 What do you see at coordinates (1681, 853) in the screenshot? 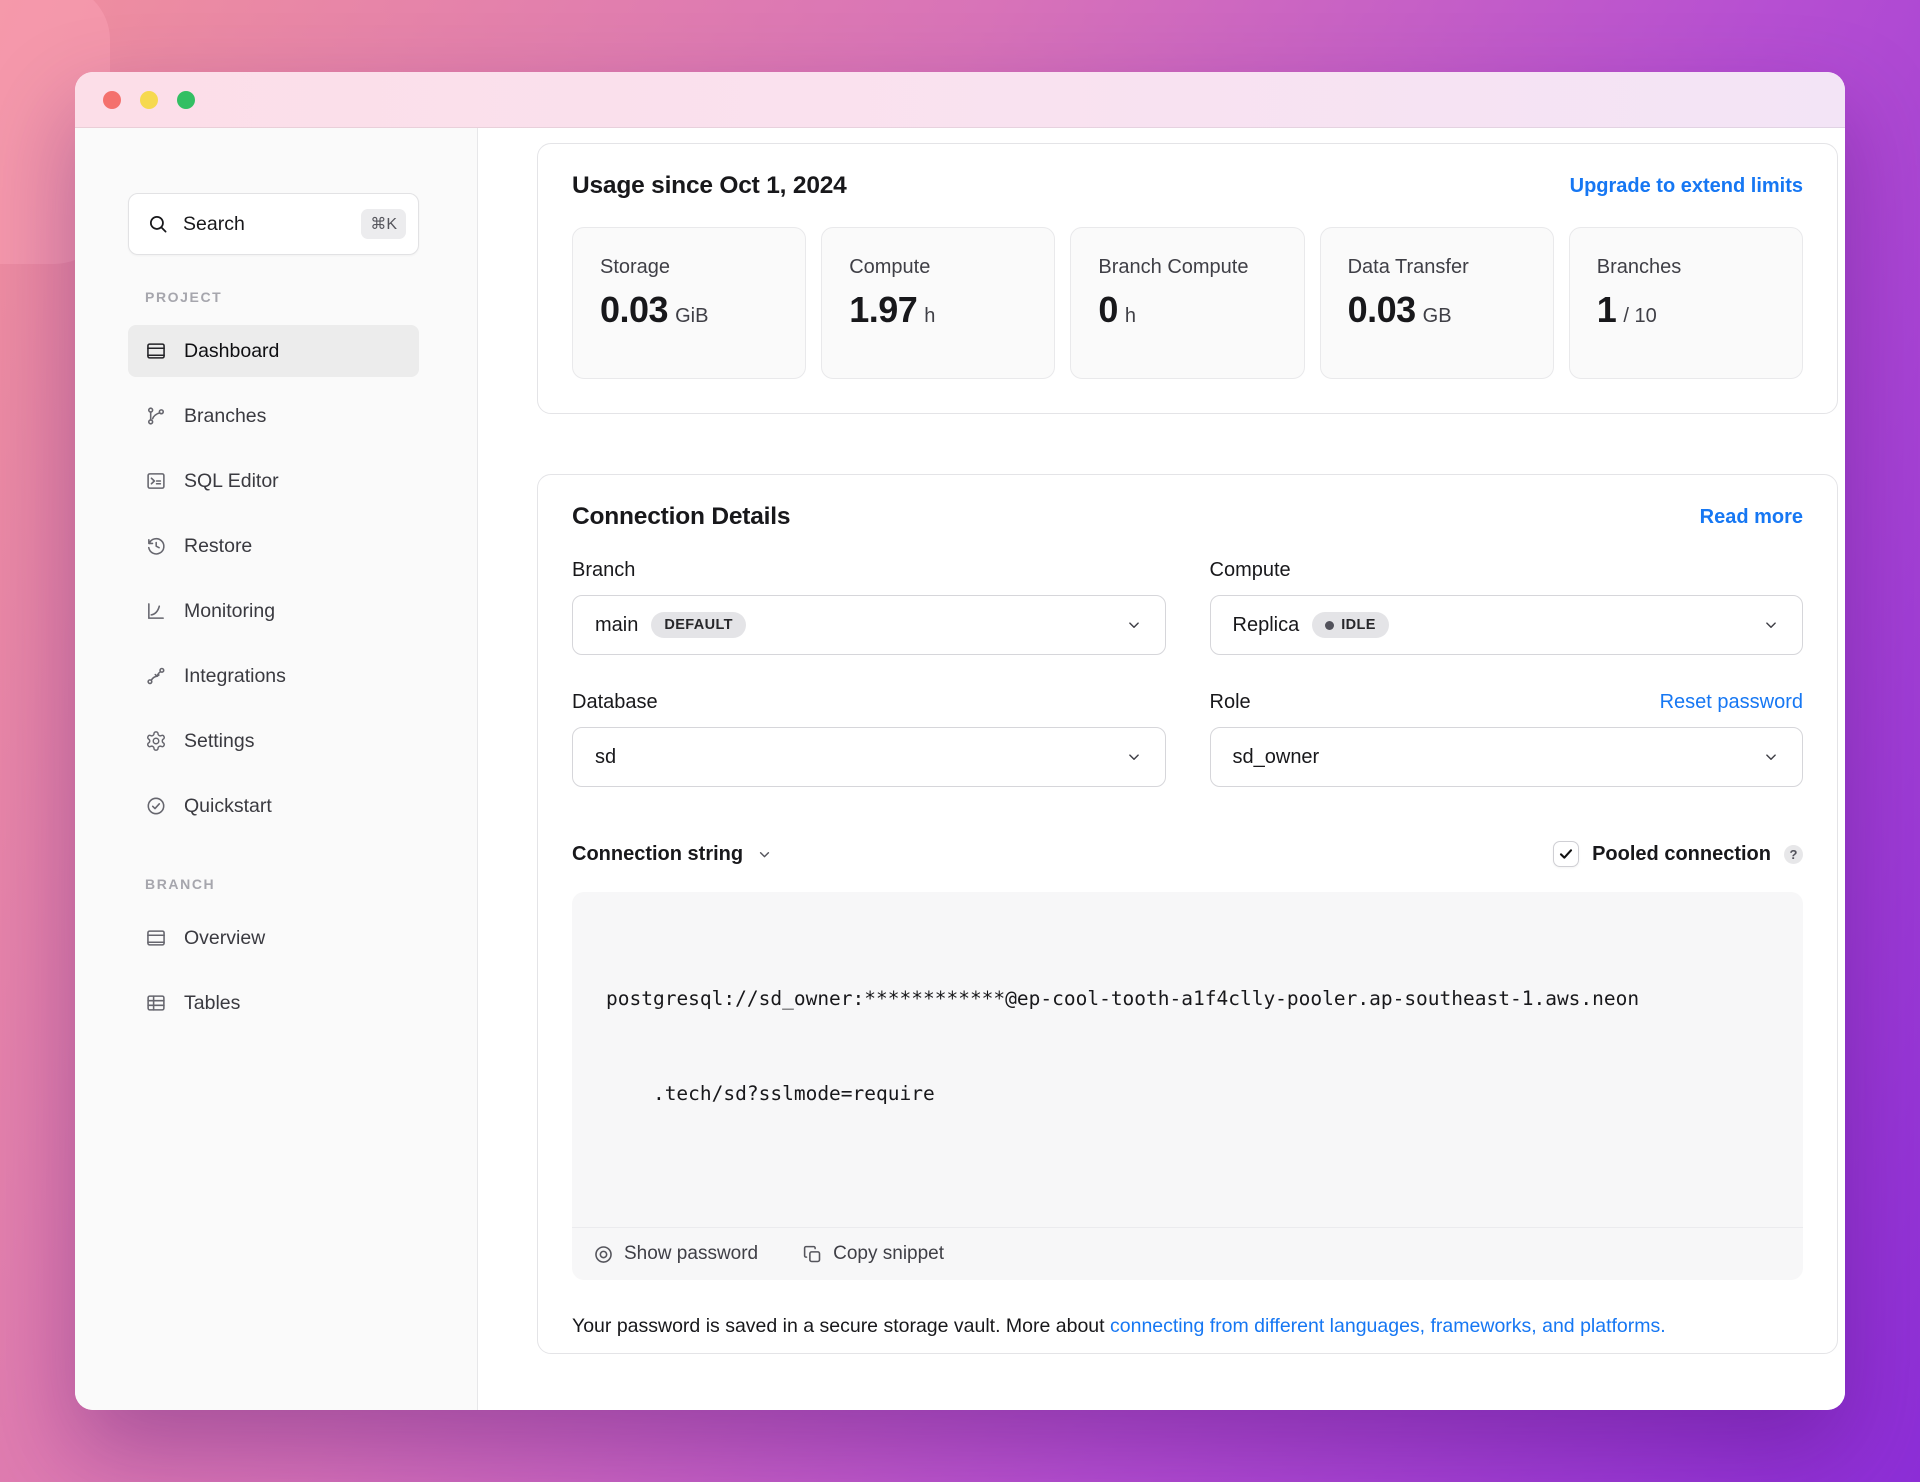
I see `pooled-connection-label: Pooled connection` at bounding box center [1681, 853].